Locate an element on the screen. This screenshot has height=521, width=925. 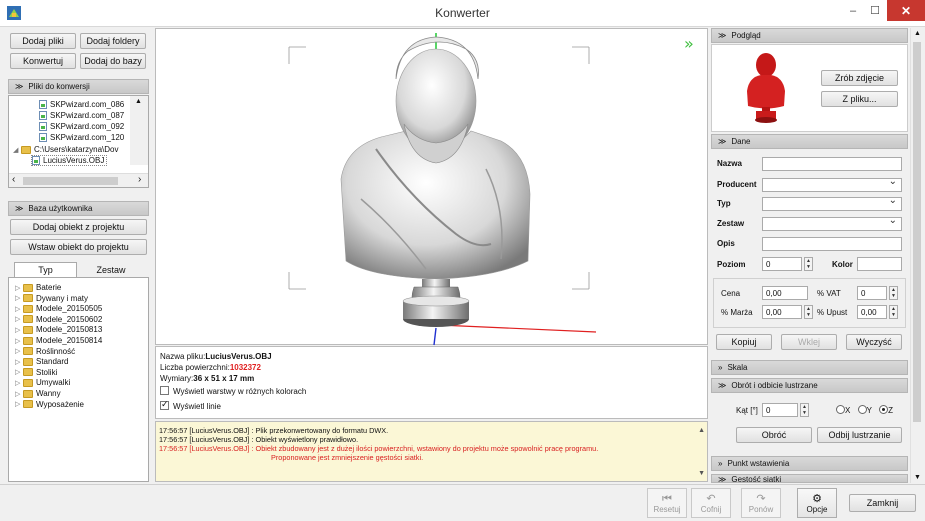
log-scroll-up-icon: ▲ is located at coordinates (701, 430).